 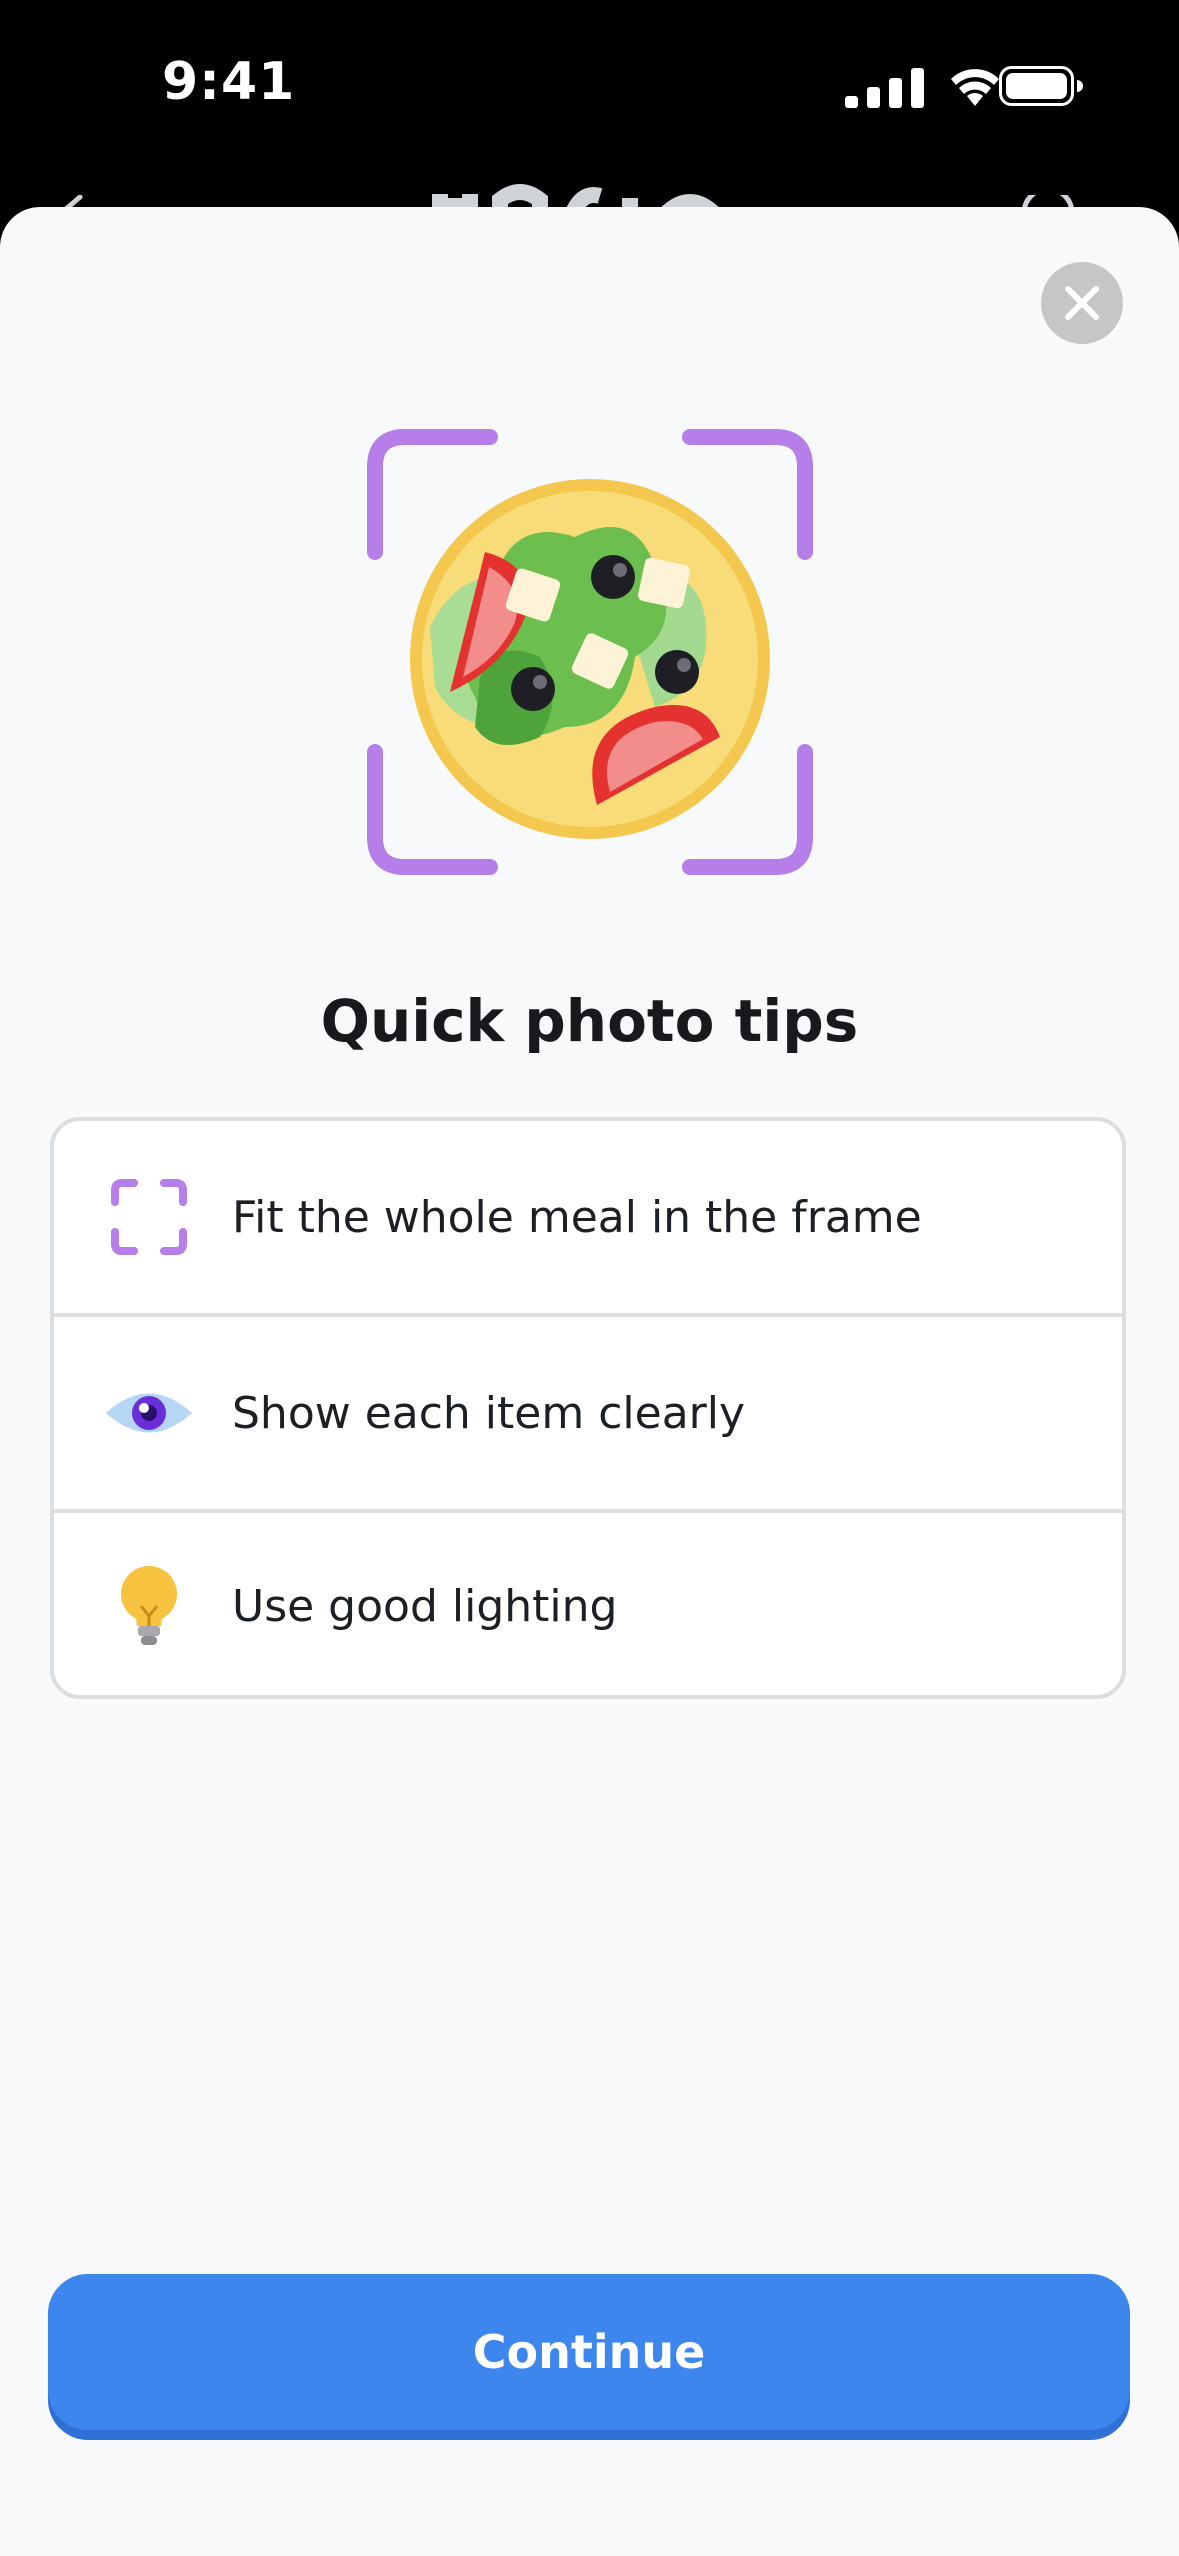 I want to click on tip-label: Fit the whole meal in the frame, so click(x=577, y=1217).